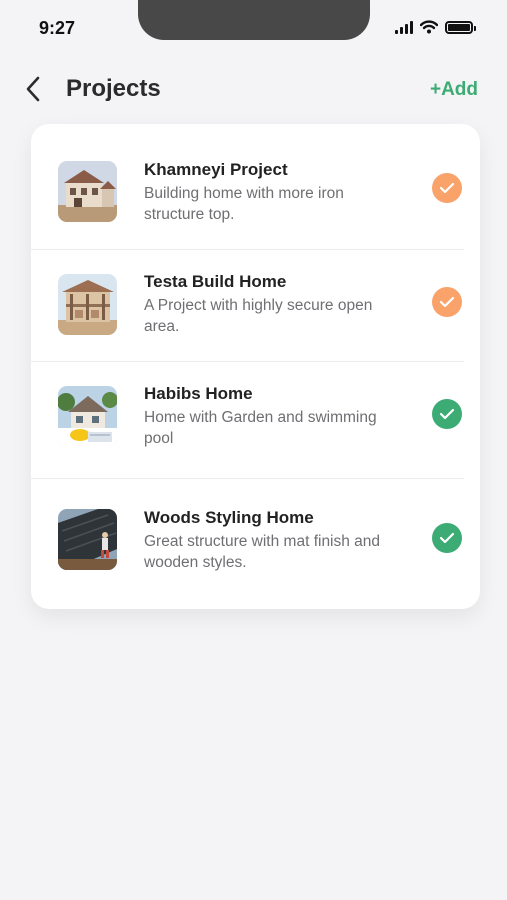 The width and height of the screenshot is (507, 900). I want to click on battery-icon, so click(460, 27).